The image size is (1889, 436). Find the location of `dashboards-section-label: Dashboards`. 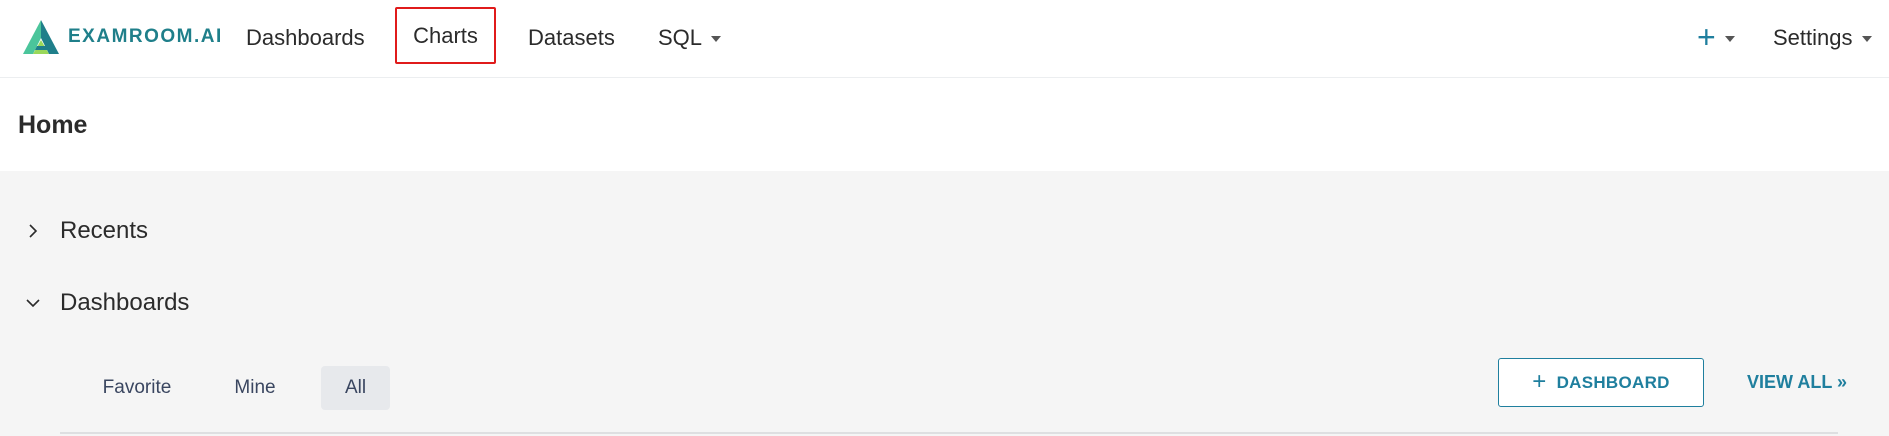

dashboards-section-label: Dashboards is located at coordinates (125, 302).